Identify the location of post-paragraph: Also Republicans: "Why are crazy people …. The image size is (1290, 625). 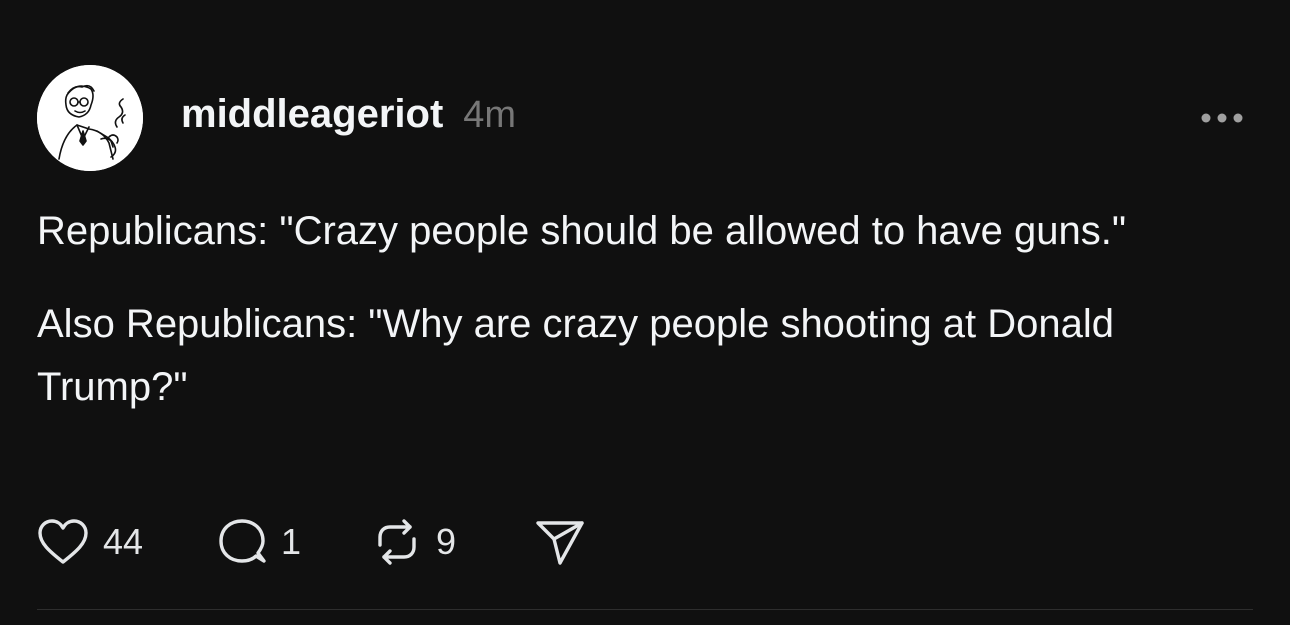
(576, 355).